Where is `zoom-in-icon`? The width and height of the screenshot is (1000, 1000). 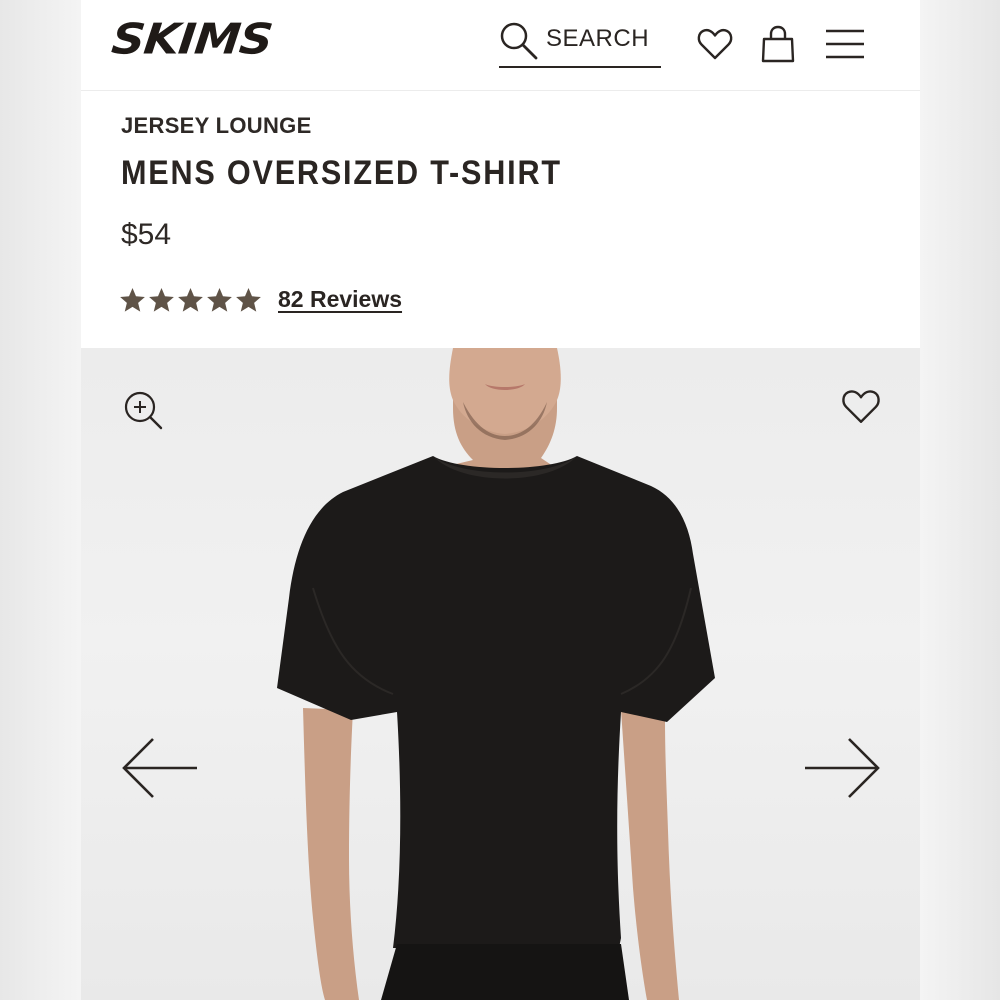
zoom-in-icon is located at coordinates (143, 410).